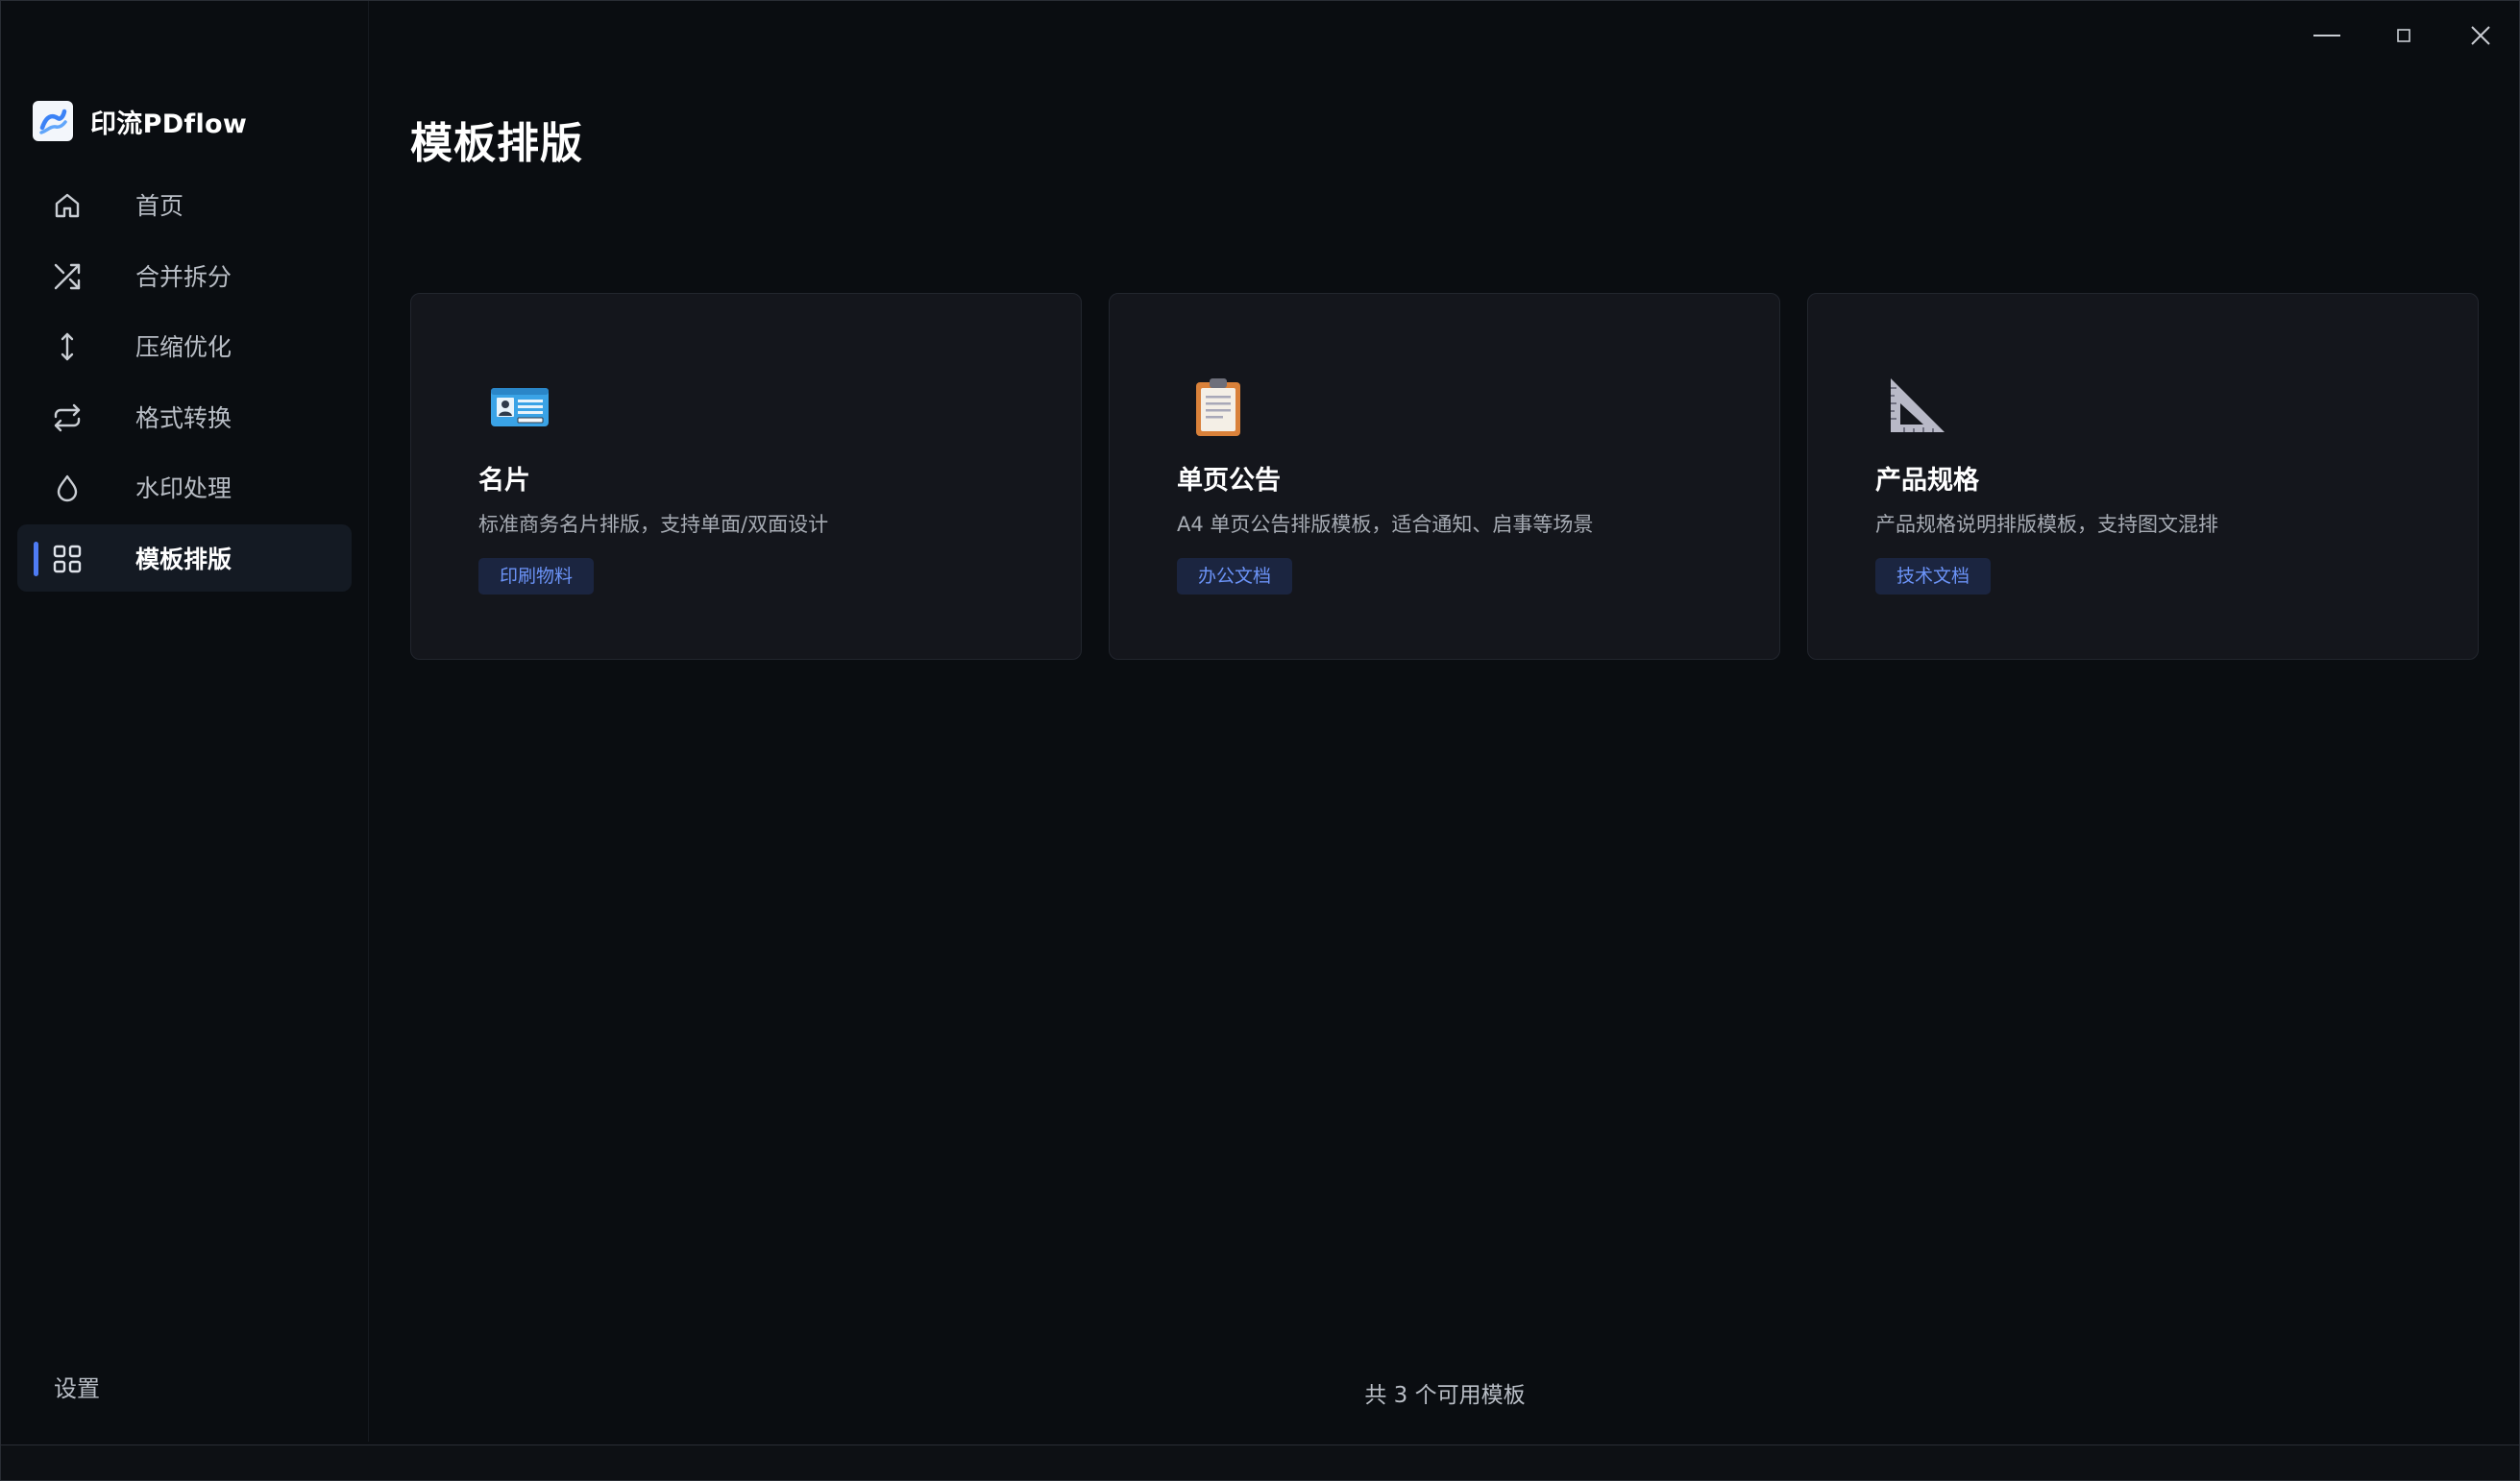 The width and height of the screenshot is (2520, 1481). What do you see at coordinates (169, 124) in the screenshot?
I see `brand-name: 印流PDflow` at bounding box center [169, 124].